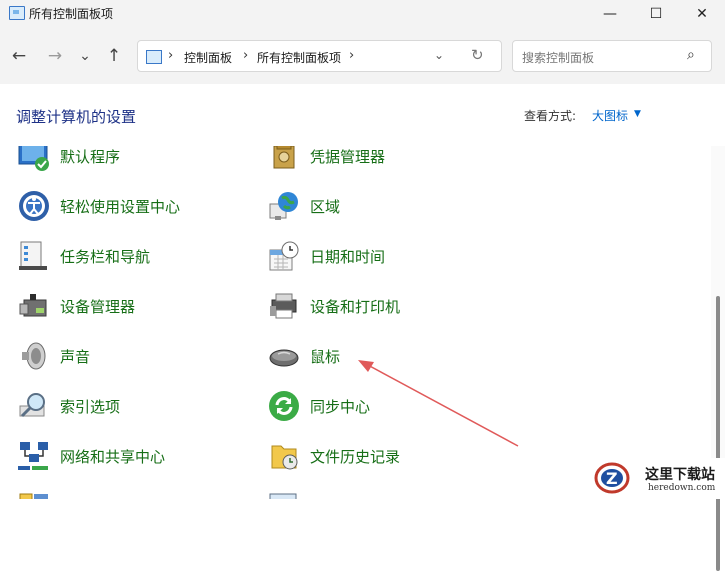 This screenshot has height=571, width=725. I want to click on watermark-url: heredown.com, so click(682, 488).